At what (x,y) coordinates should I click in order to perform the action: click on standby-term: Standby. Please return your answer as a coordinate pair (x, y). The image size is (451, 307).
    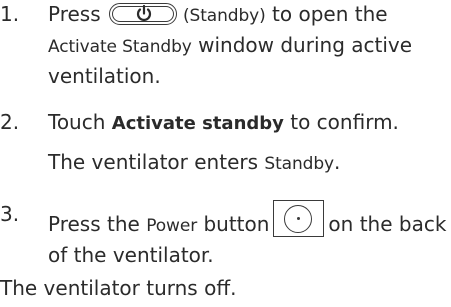
    Looking at the image, I should click on (299, 164).